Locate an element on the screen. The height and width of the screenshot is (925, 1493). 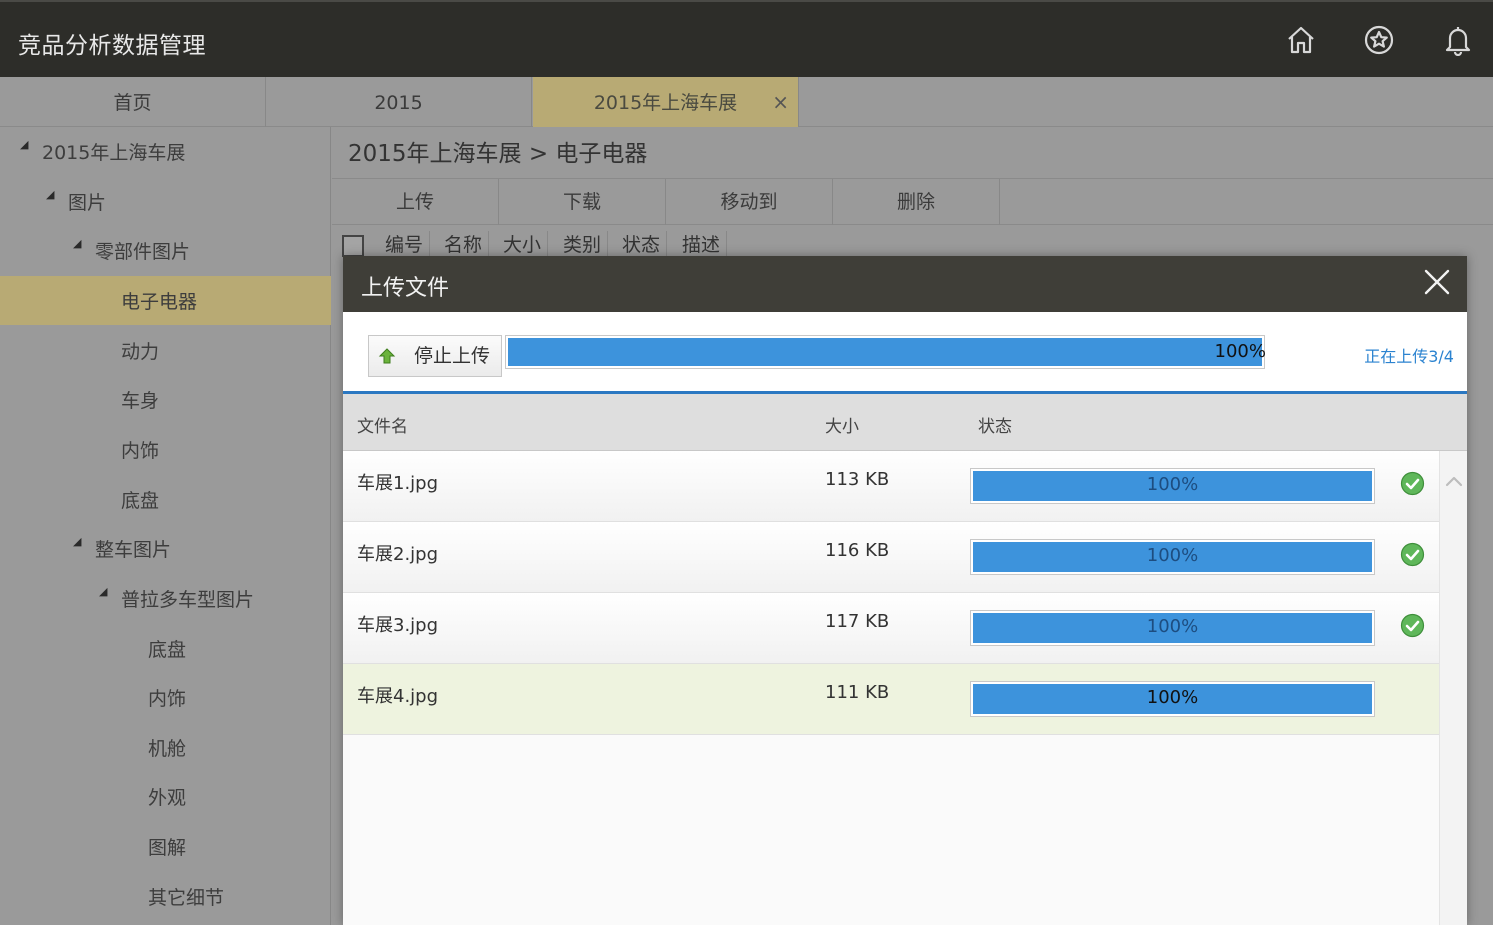
tree-node-prado-images: ◢ 普拉多车型图片 is located at coordinates (165, 598).